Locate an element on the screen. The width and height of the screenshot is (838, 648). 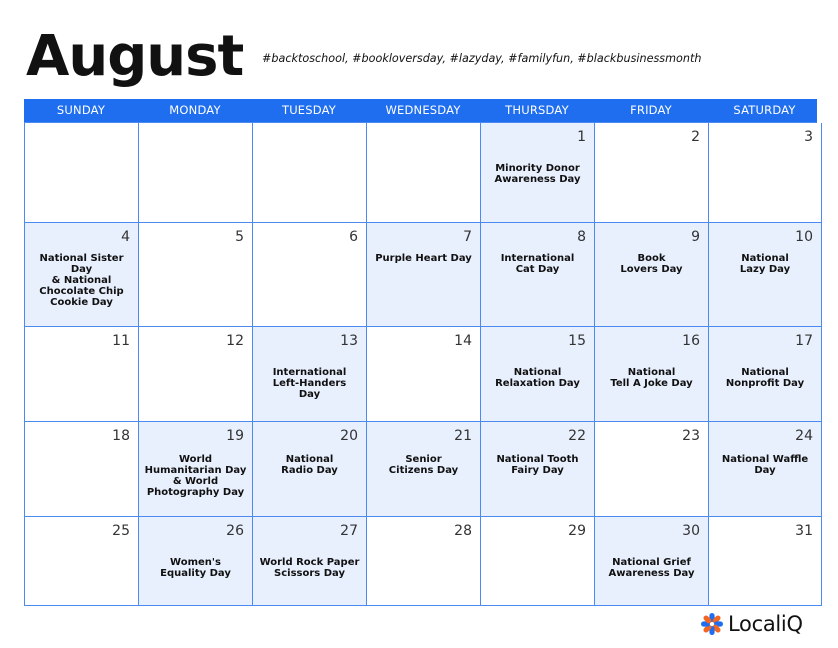
empty-day-cell-monday is located at coordinates (196, 173).